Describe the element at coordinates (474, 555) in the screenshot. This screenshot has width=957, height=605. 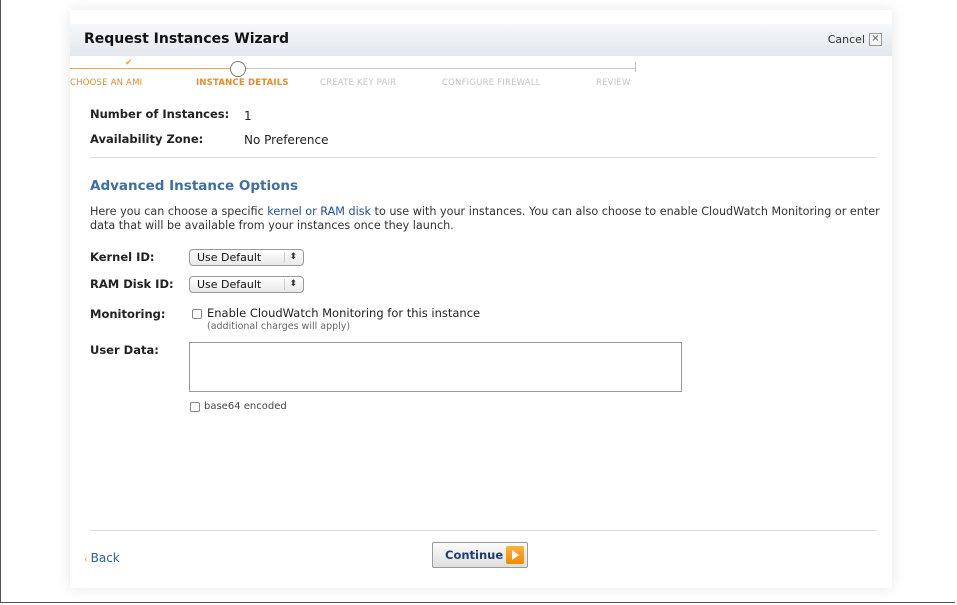
I see `continue-label: Continue` at that location.